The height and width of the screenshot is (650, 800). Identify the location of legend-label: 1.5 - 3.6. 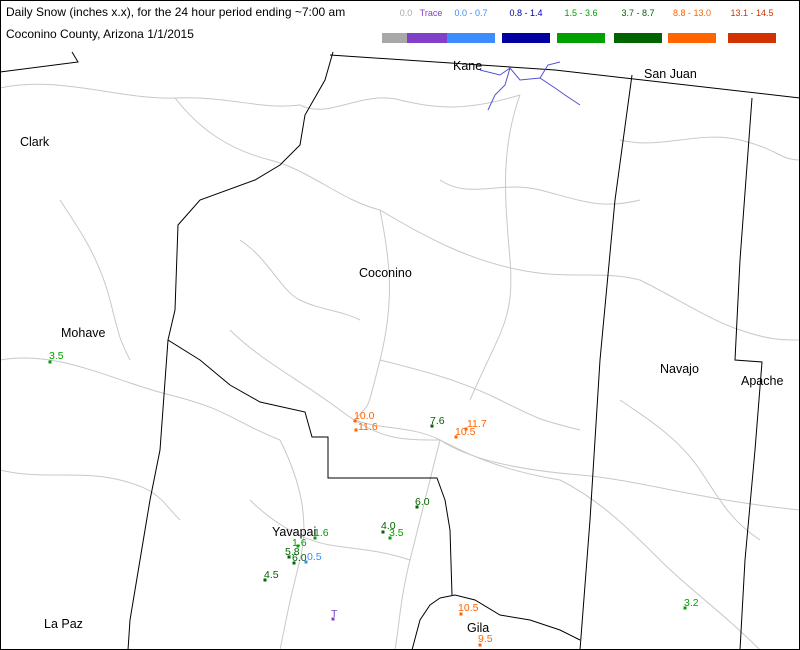
(581, 13).